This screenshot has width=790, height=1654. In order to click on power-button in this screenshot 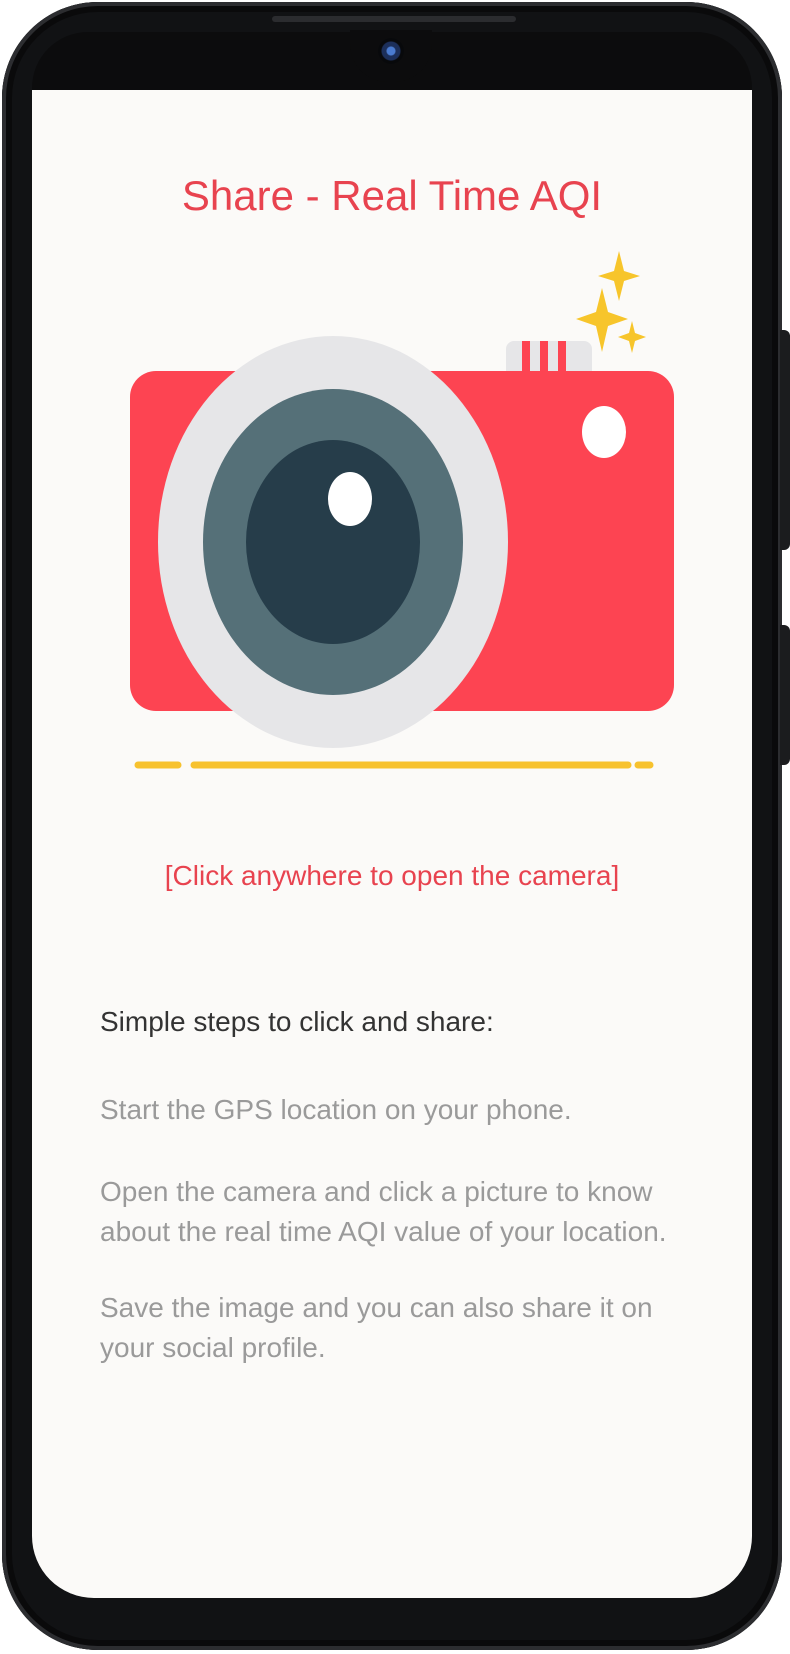, I will do `click(785, 695)`.